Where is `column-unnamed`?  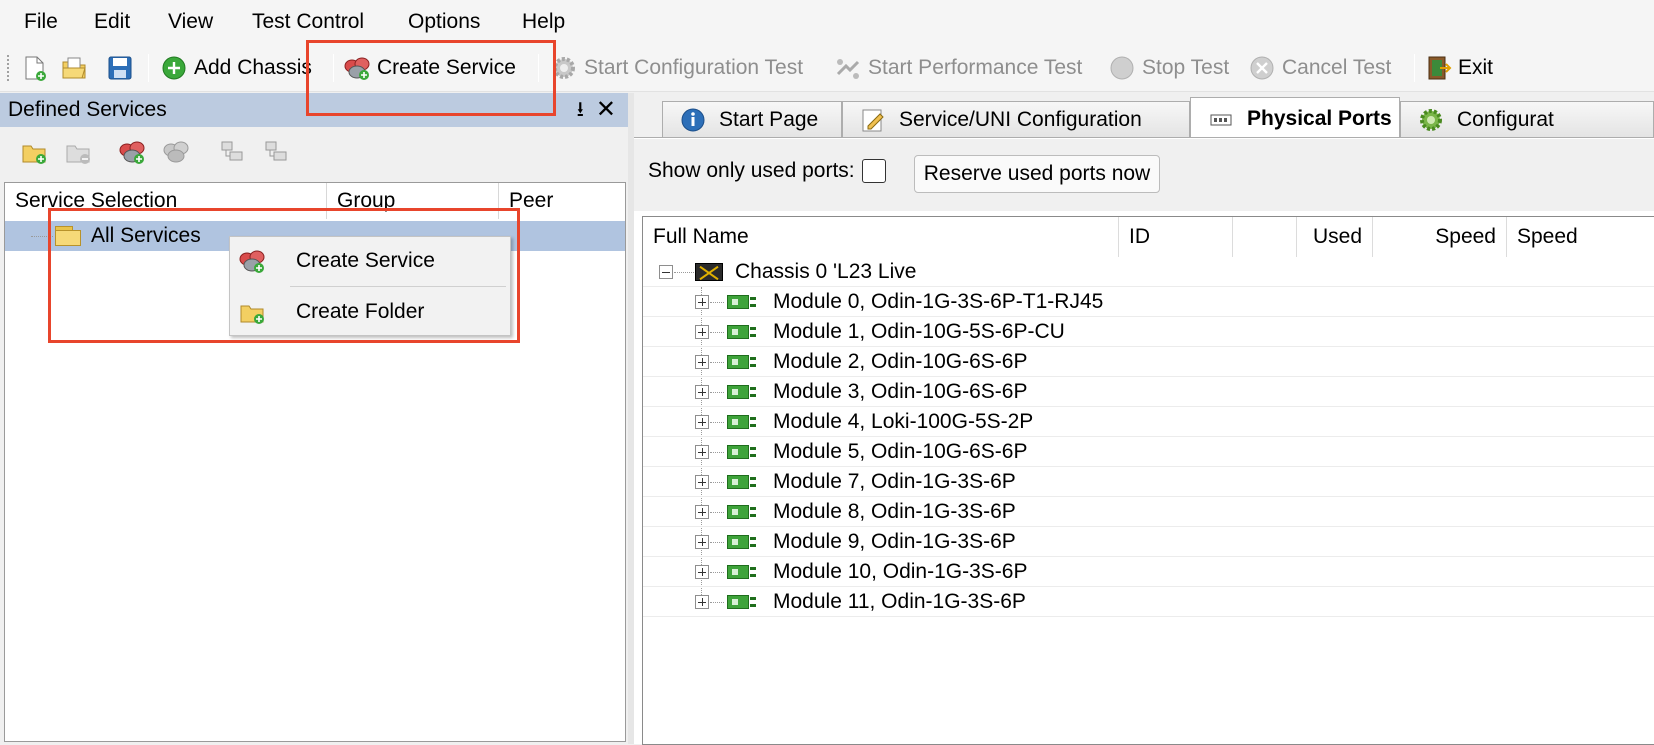
column-unnamed is located at coordinates (1265, 237).